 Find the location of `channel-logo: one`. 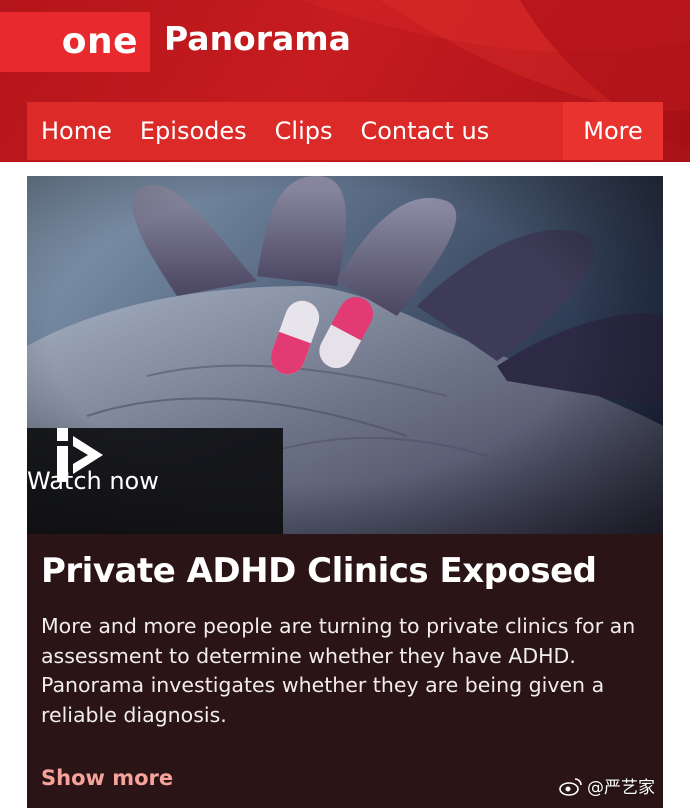

channel-logo: one is located at coordinates (75, 42).